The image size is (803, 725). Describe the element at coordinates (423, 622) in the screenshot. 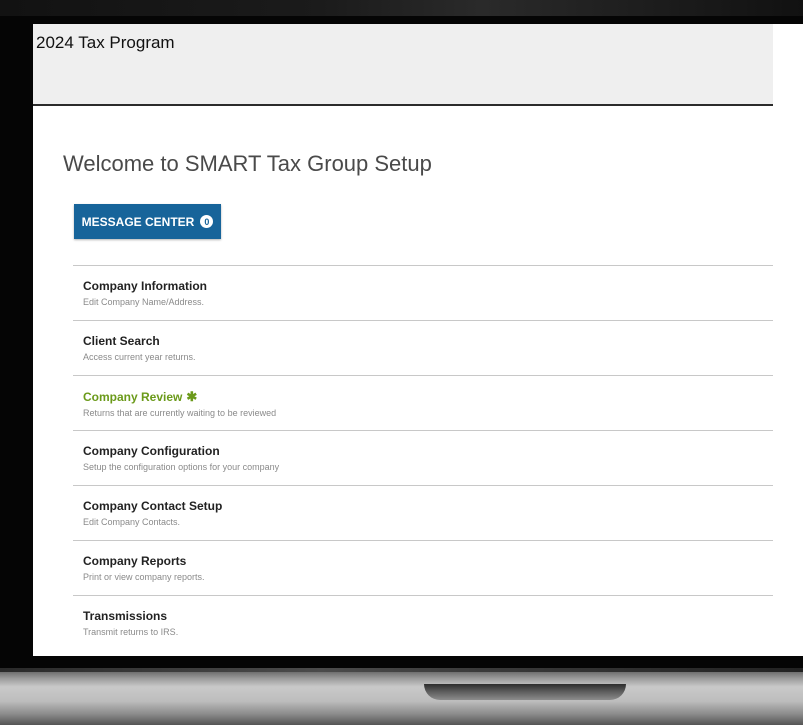

I see `menu-item-transmissions: Transmissions Transmit returns to IRS.` at that location.